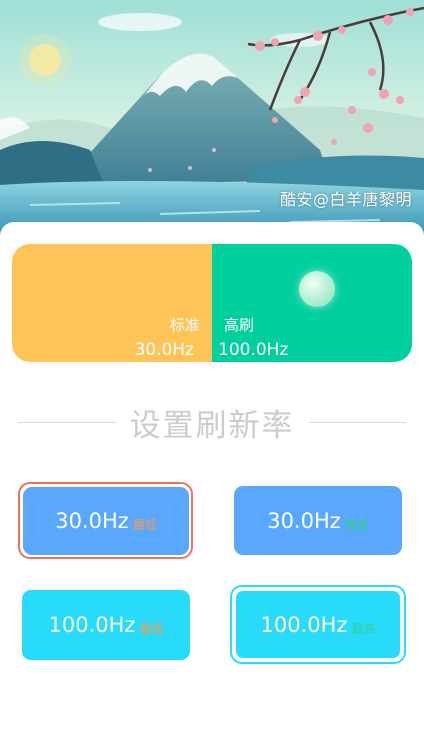  I want to click on divider-right, so click(357, 422).